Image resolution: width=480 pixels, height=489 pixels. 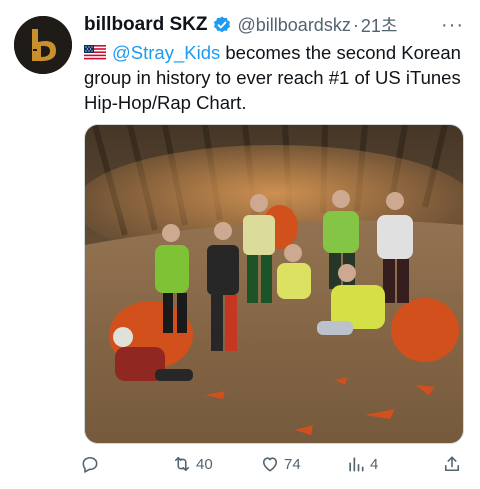 What do you see at coordinates (182, 464) in the screenshot?
I see `retweet-icon` at bounding box center [182, 464].